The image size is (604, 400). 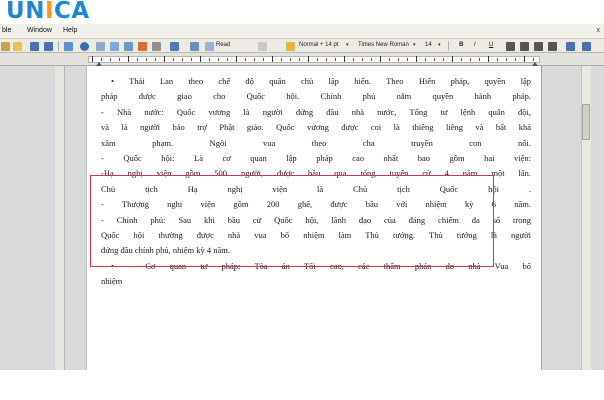 What do you see at coordinates (194, 46) in the screenshot?
I see `zoom-icon` at bounding box center [194, 46].